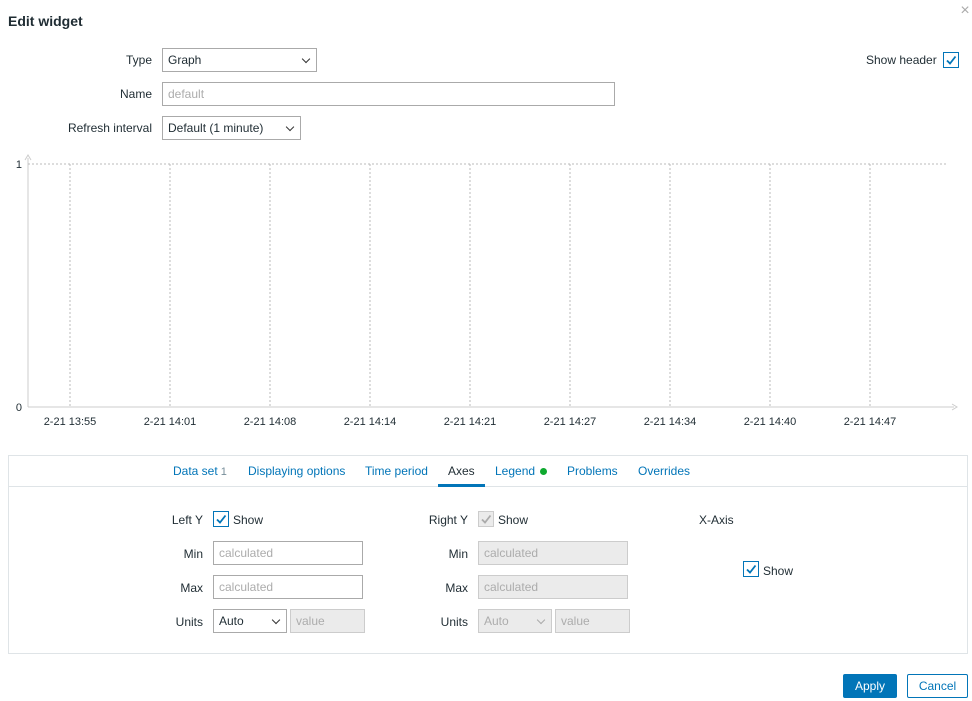 This screenshot has height=701, width=972. I want to click on x-tick-label: 2-21 14:21, so click(470, 422).